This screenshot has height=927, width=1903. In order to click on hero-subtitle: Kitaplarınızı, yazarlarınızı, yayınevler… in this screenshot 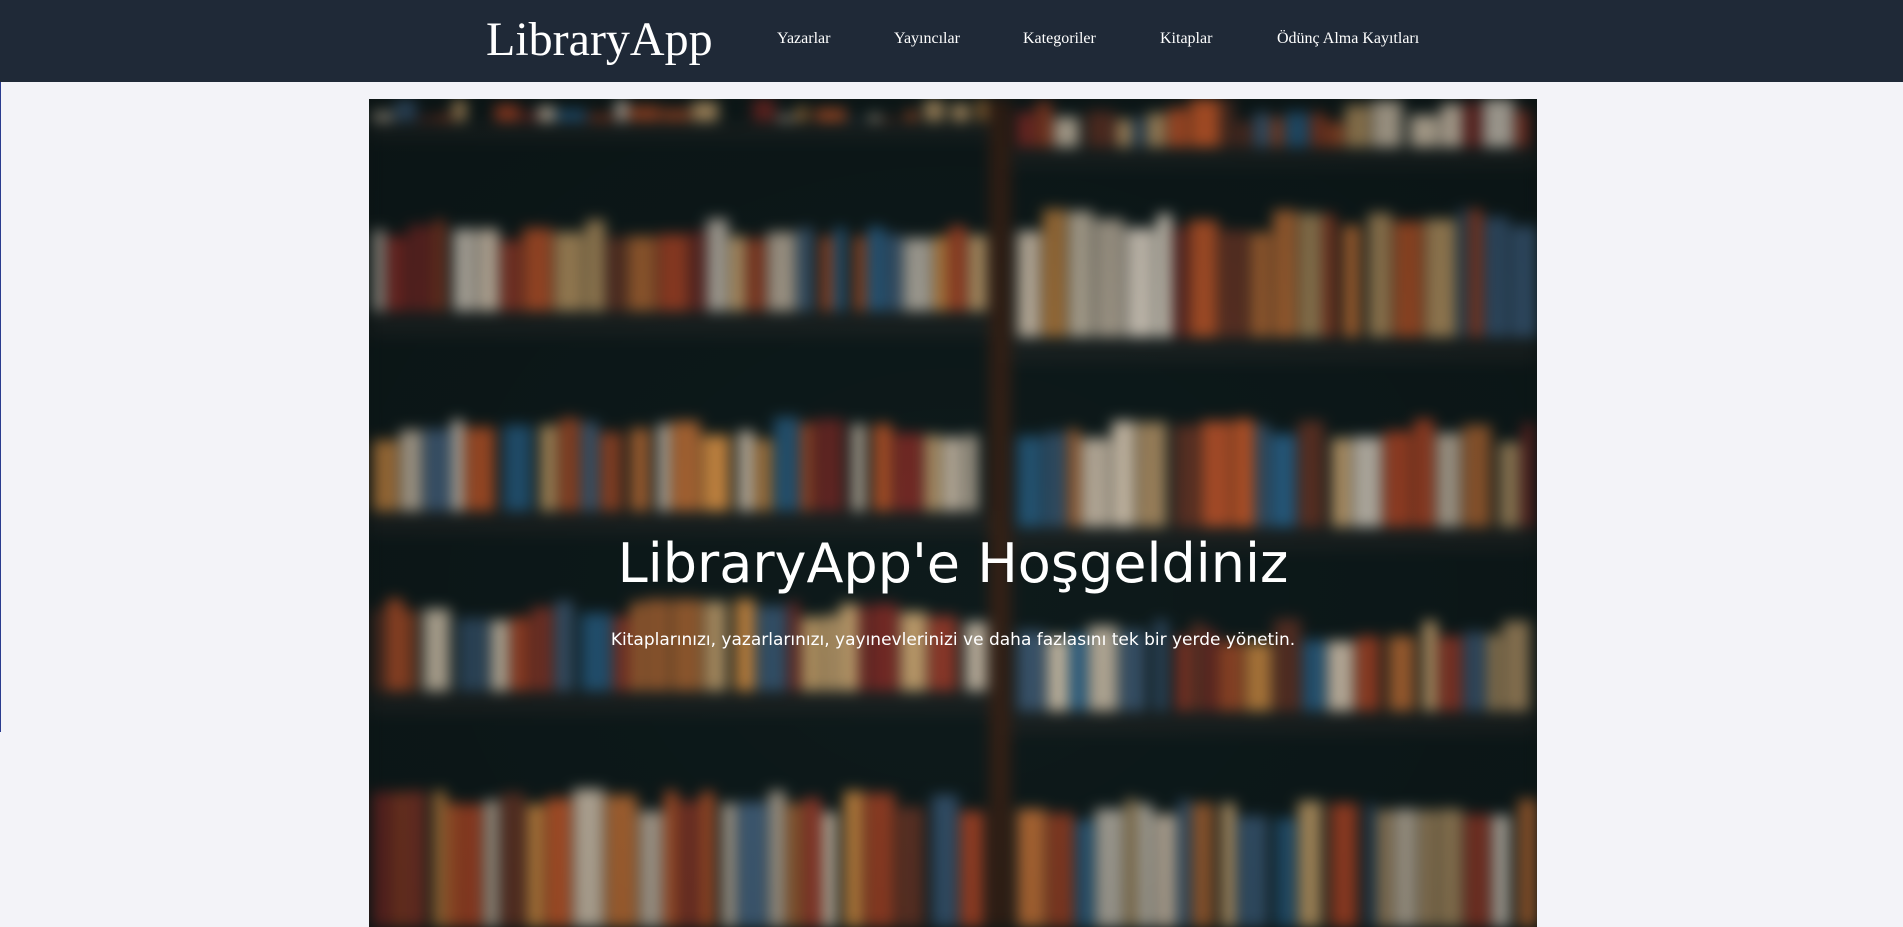, I will do `click(953, 640)`.